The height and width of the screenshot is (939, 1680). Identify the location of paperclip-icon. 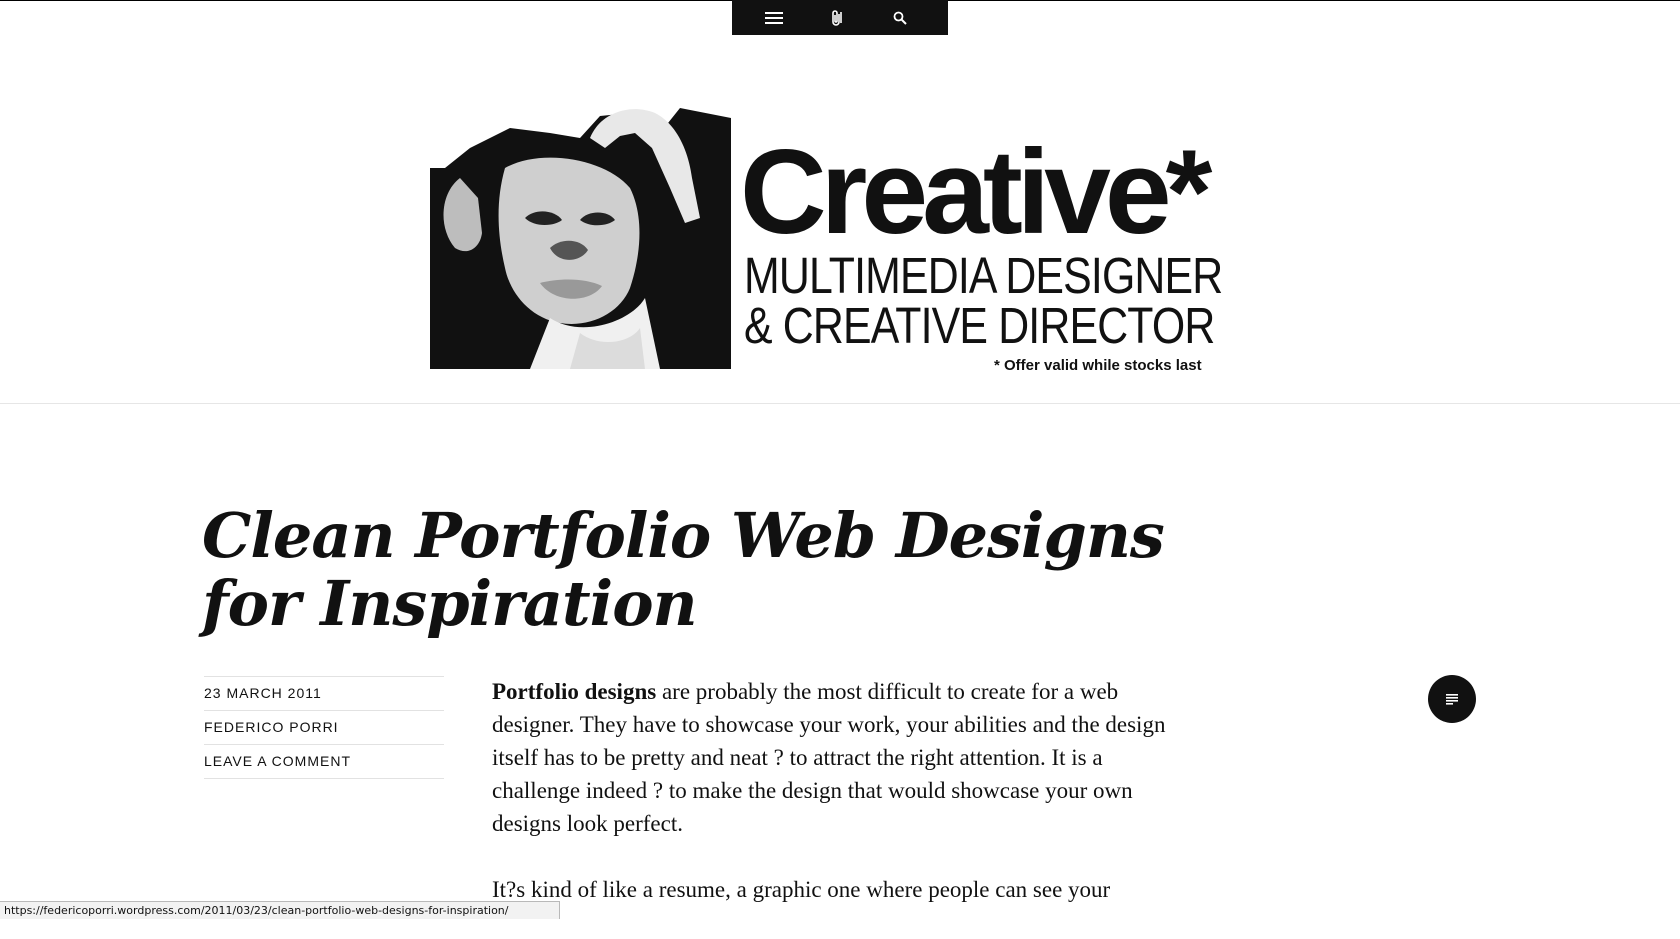
(837, 17).